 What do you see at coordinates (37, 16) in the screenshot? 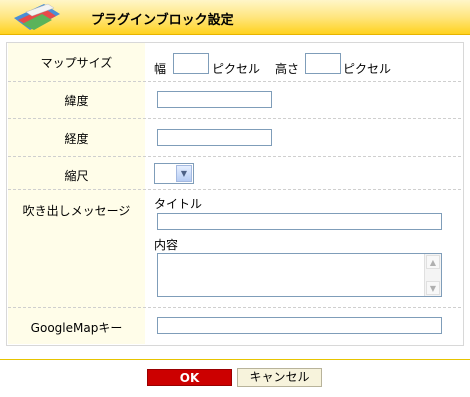
I see `book-stack-icon` at bounding box center [37, 16].